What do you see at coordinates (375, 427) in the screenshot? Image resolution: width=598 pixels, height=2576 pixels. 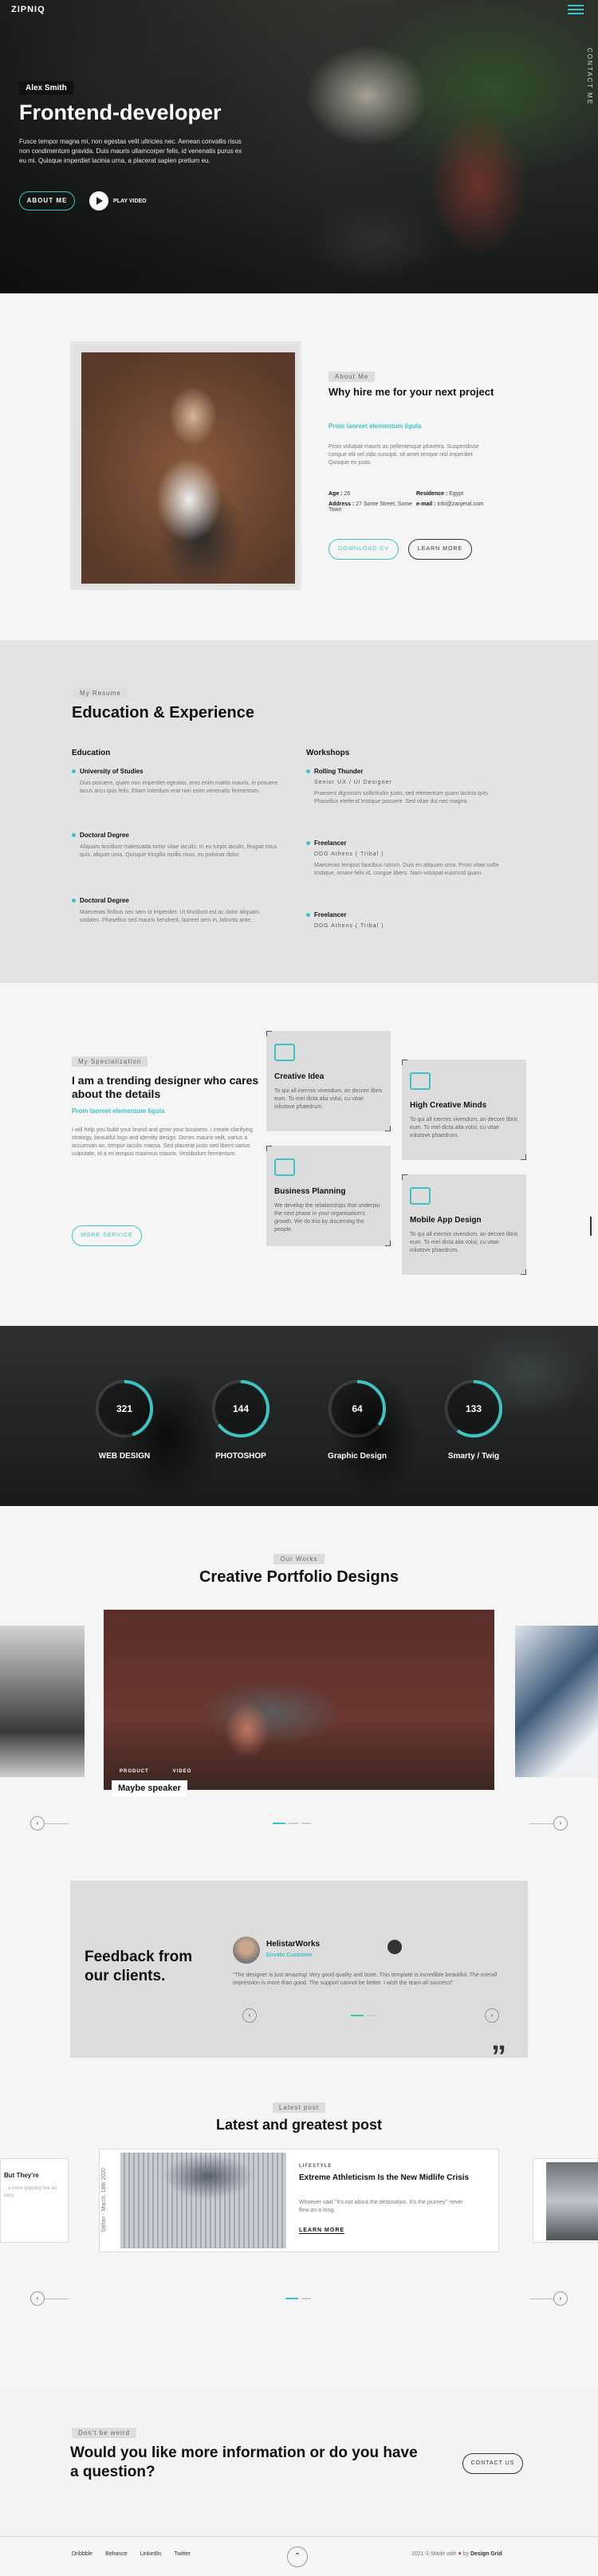 I see `about-subtitle: Proin laoreet elementum ligula` at bounding box center [375, 427].